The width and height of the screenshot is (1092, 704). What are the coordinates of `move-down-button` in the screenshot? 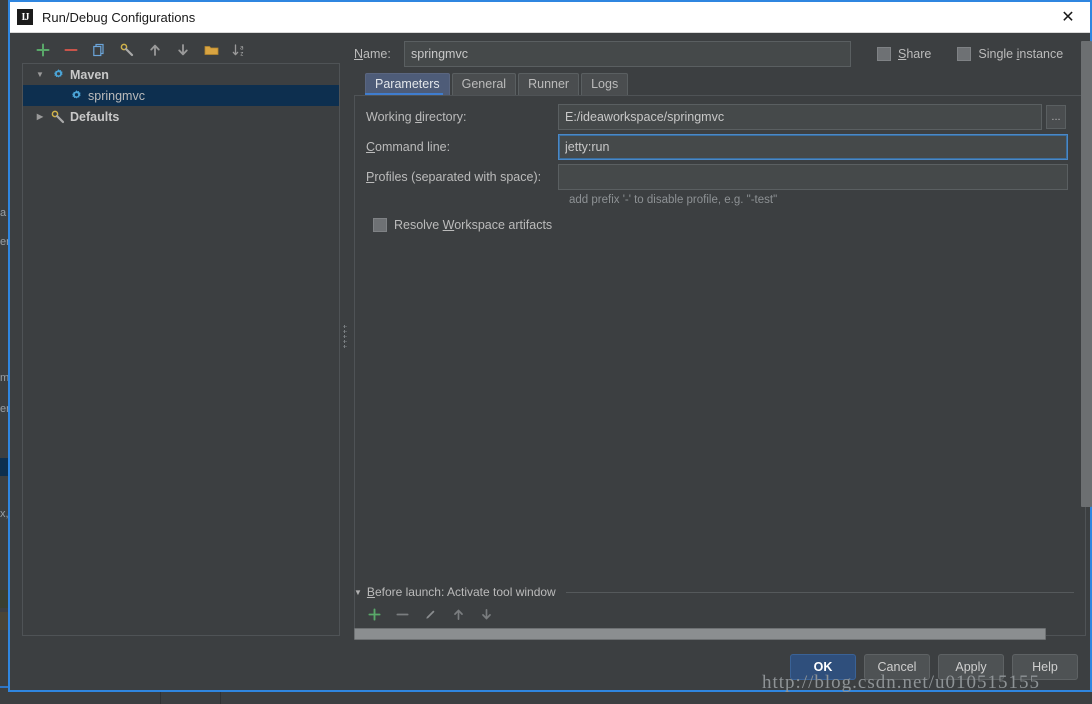 It's located at (183, 50).